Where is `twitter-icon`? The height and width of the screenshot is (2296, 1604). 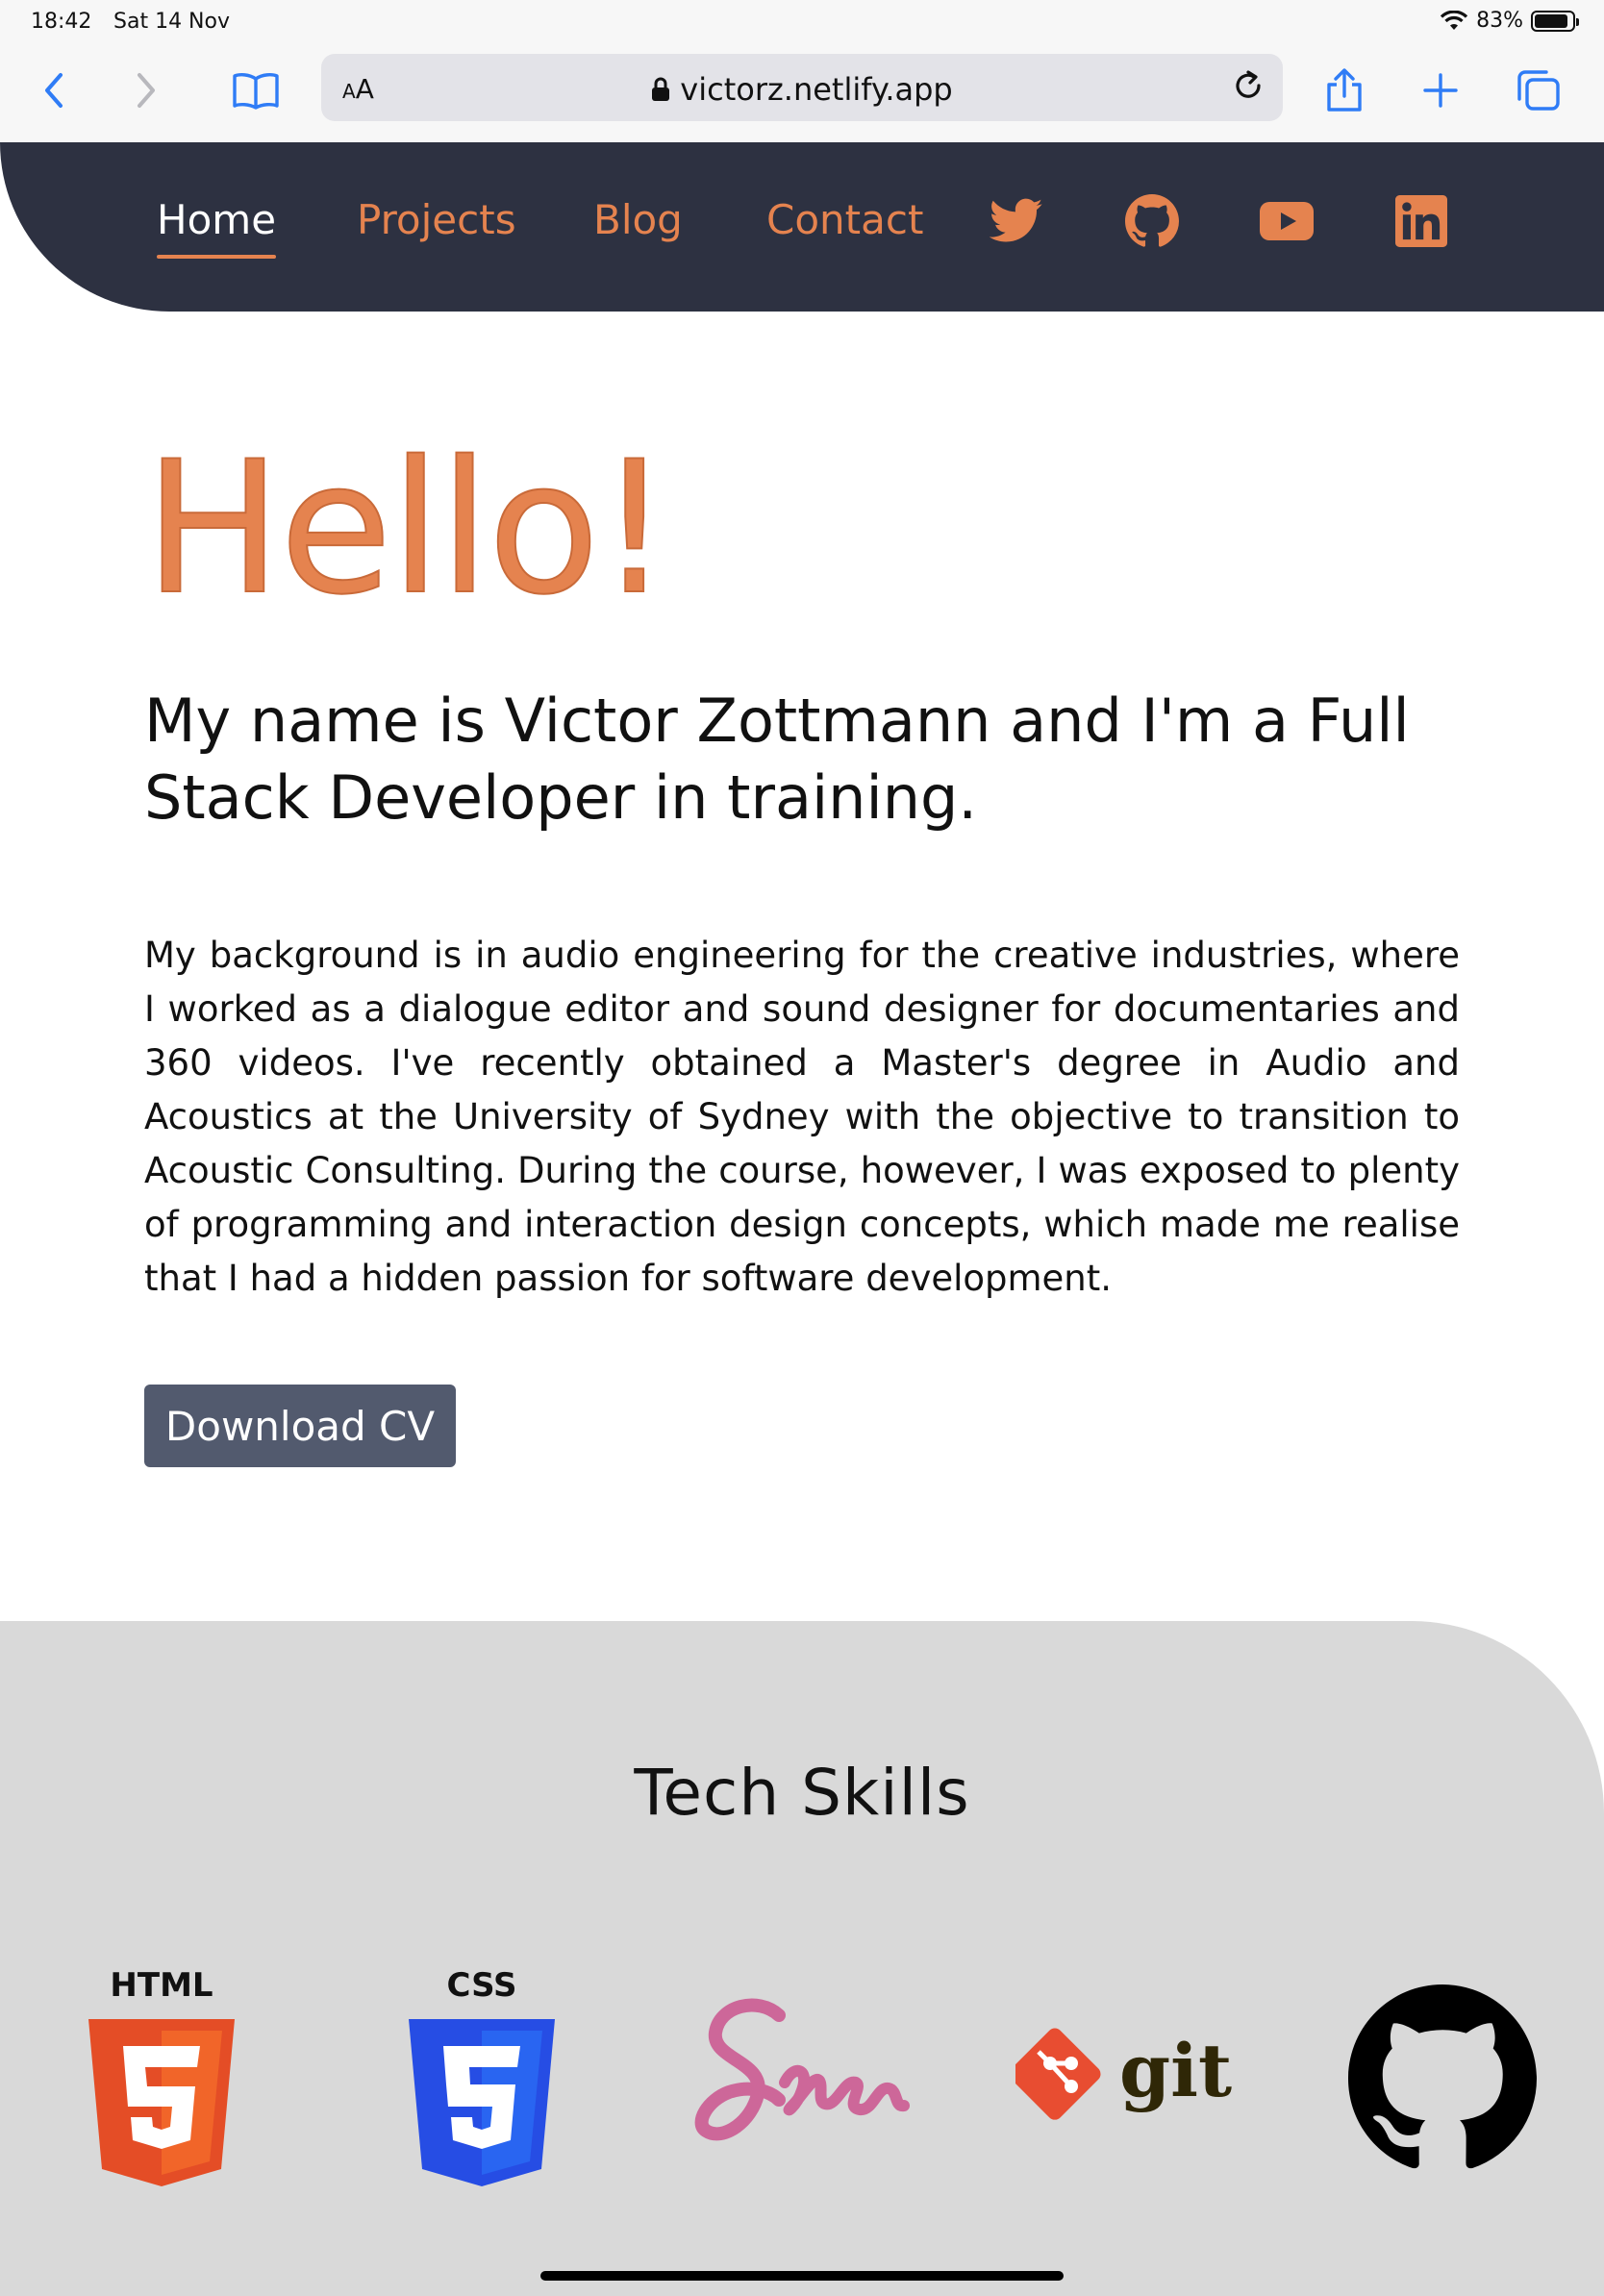 twitter-icon is located at coordinates (1016, 220).